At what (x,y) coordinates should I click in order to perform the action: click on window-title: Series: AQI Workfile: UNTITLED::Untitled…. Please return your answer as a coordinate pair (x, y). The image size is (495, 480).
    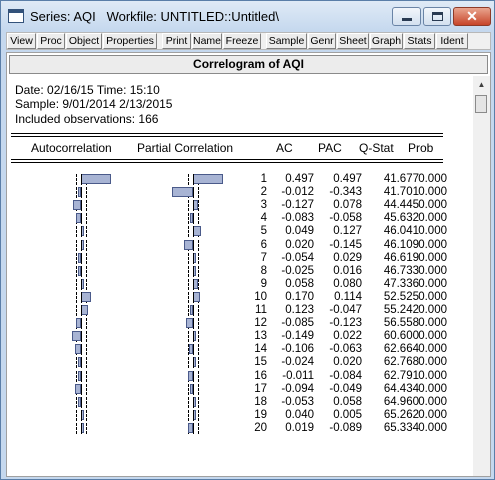
    Looking at the image, I should click on (154, 16).